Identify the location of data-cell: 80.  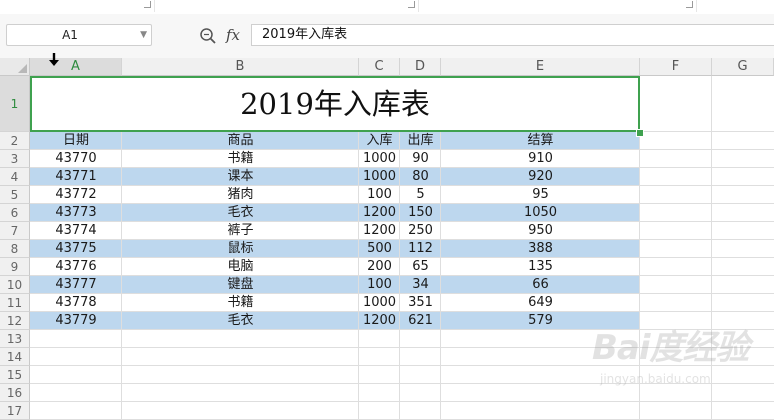
(420, 177).